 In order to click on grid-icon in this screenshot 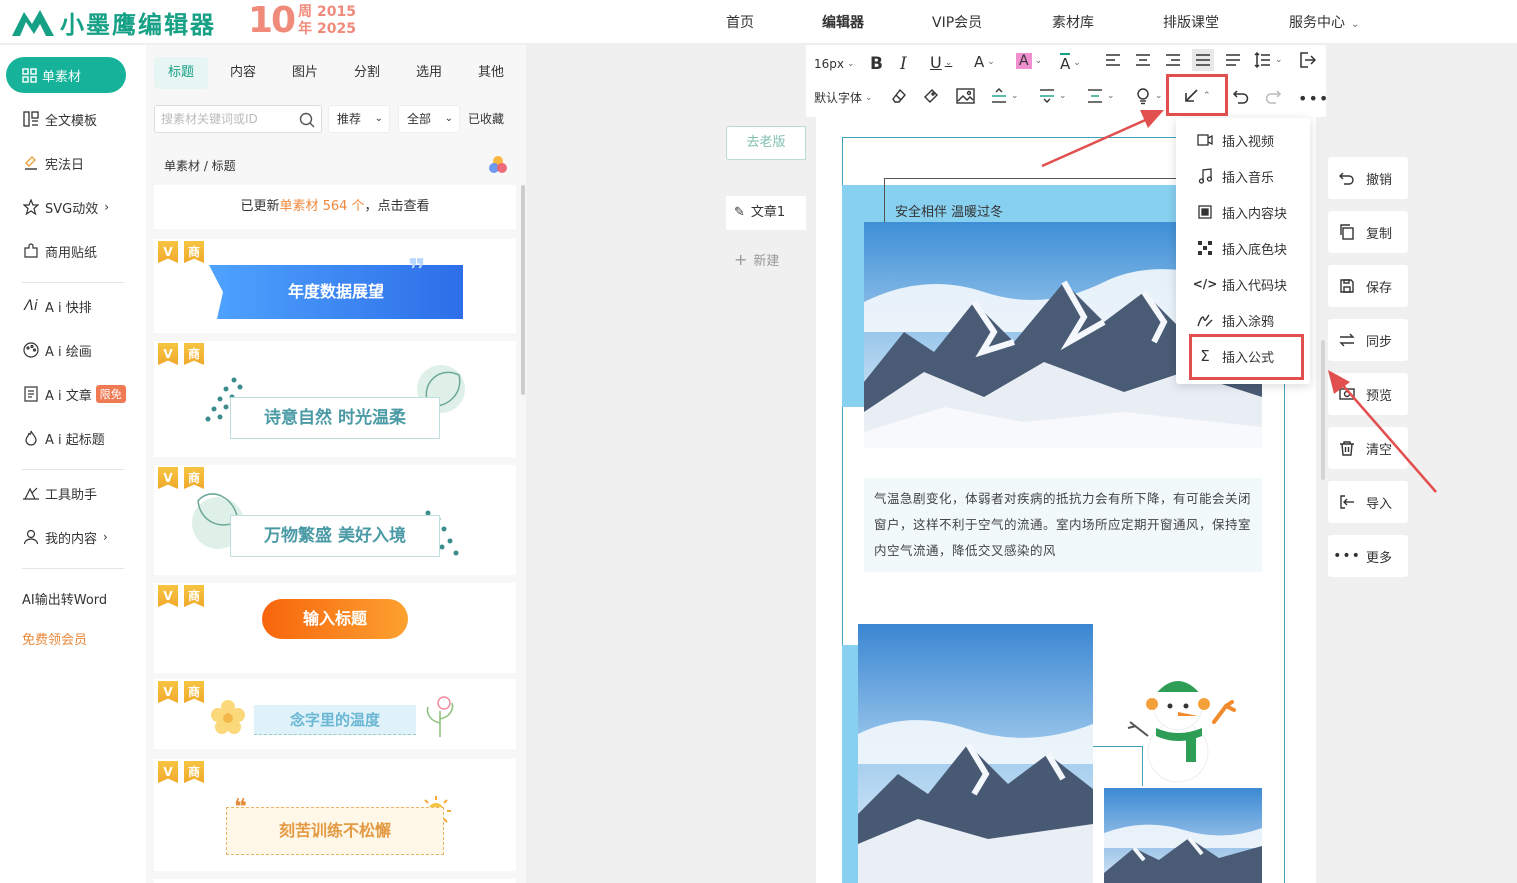, I will do `click(29, 75)`.